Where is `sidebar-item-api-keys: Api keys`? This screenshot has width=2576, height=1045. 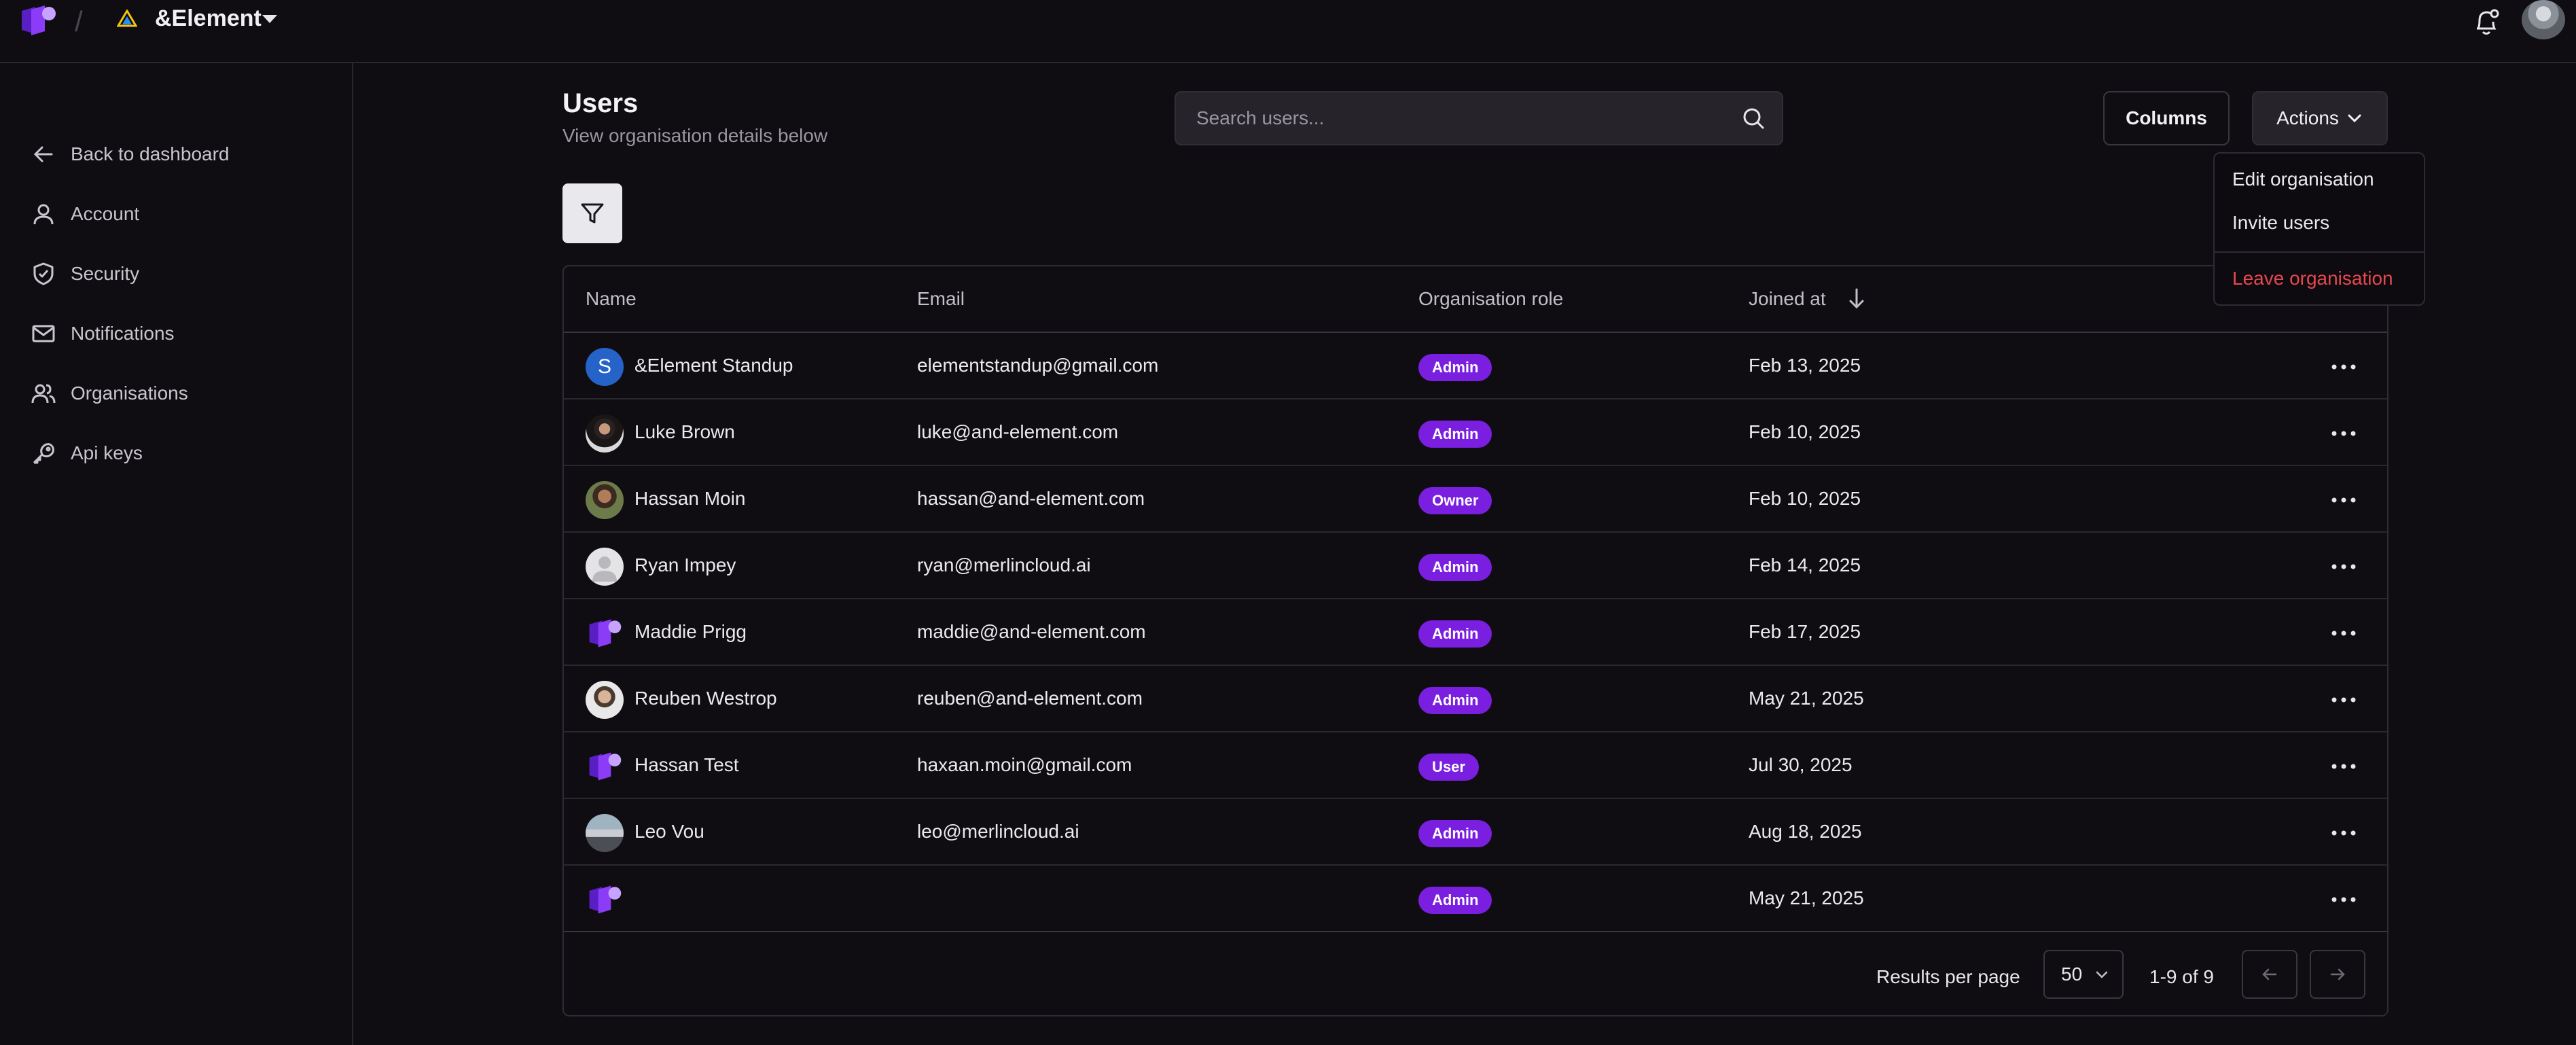
sidebar-item-api-keys: Api keys is located at coordinates (87, 453).